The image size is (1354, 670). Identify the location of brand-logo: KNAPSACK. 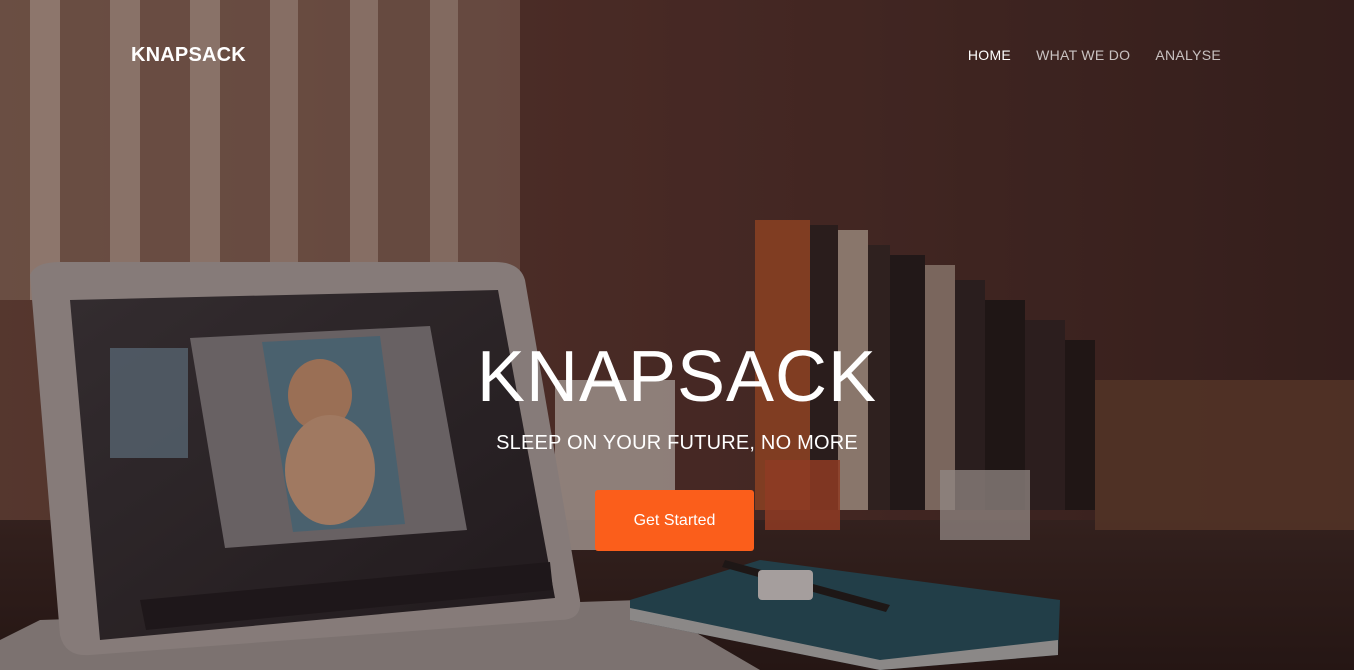
(188, 55).